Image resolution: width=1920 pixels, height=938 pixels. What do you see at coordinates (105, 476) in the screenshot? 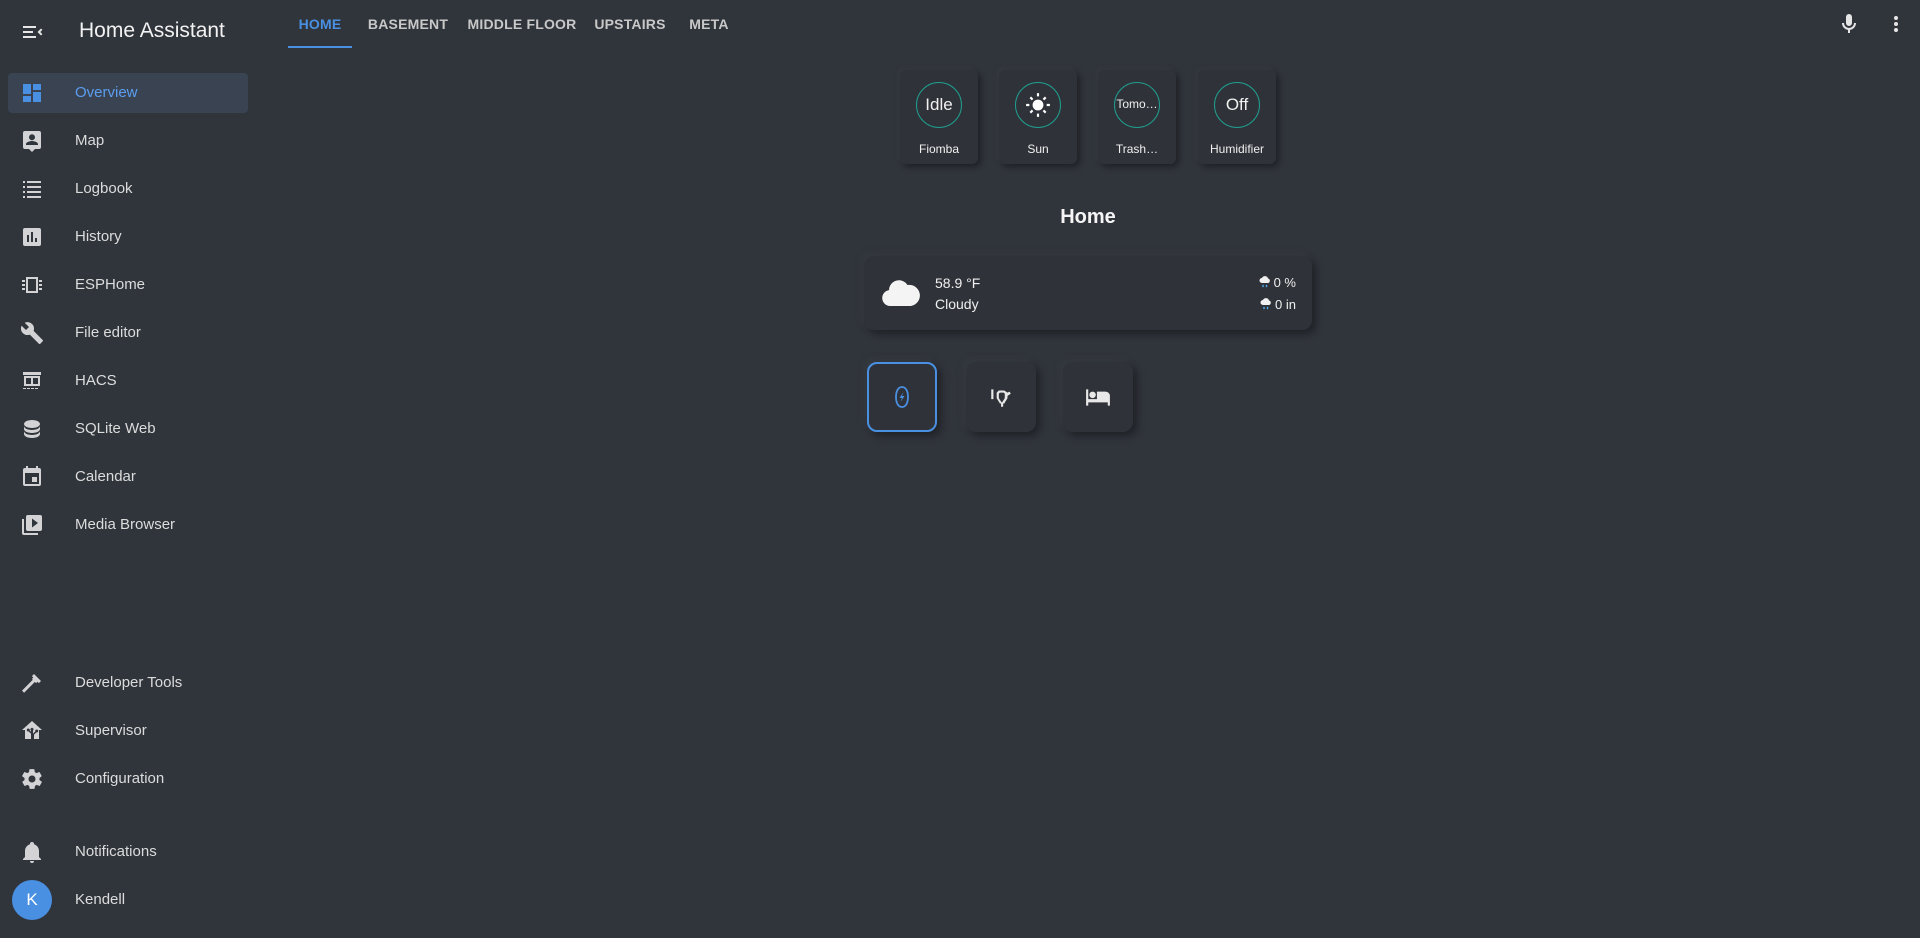
I see `sidebar-item-label: Calendar` at bounding box center [105, 476].